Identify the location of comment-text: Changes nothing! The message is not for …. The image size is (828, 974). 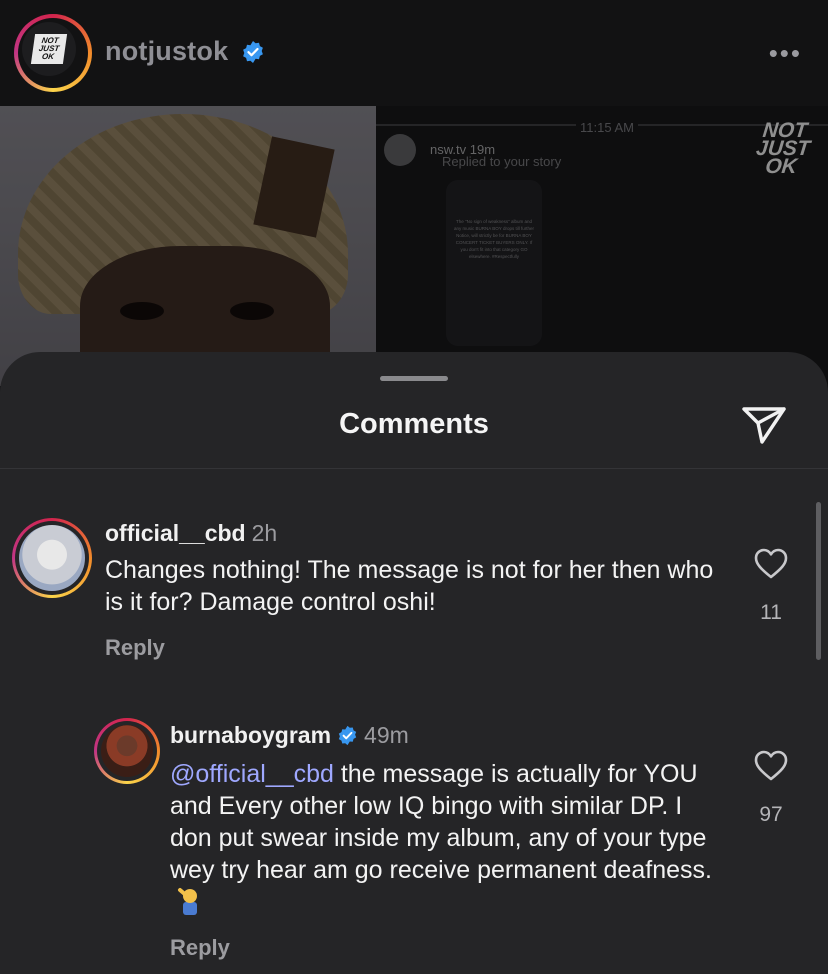
(409, 586).